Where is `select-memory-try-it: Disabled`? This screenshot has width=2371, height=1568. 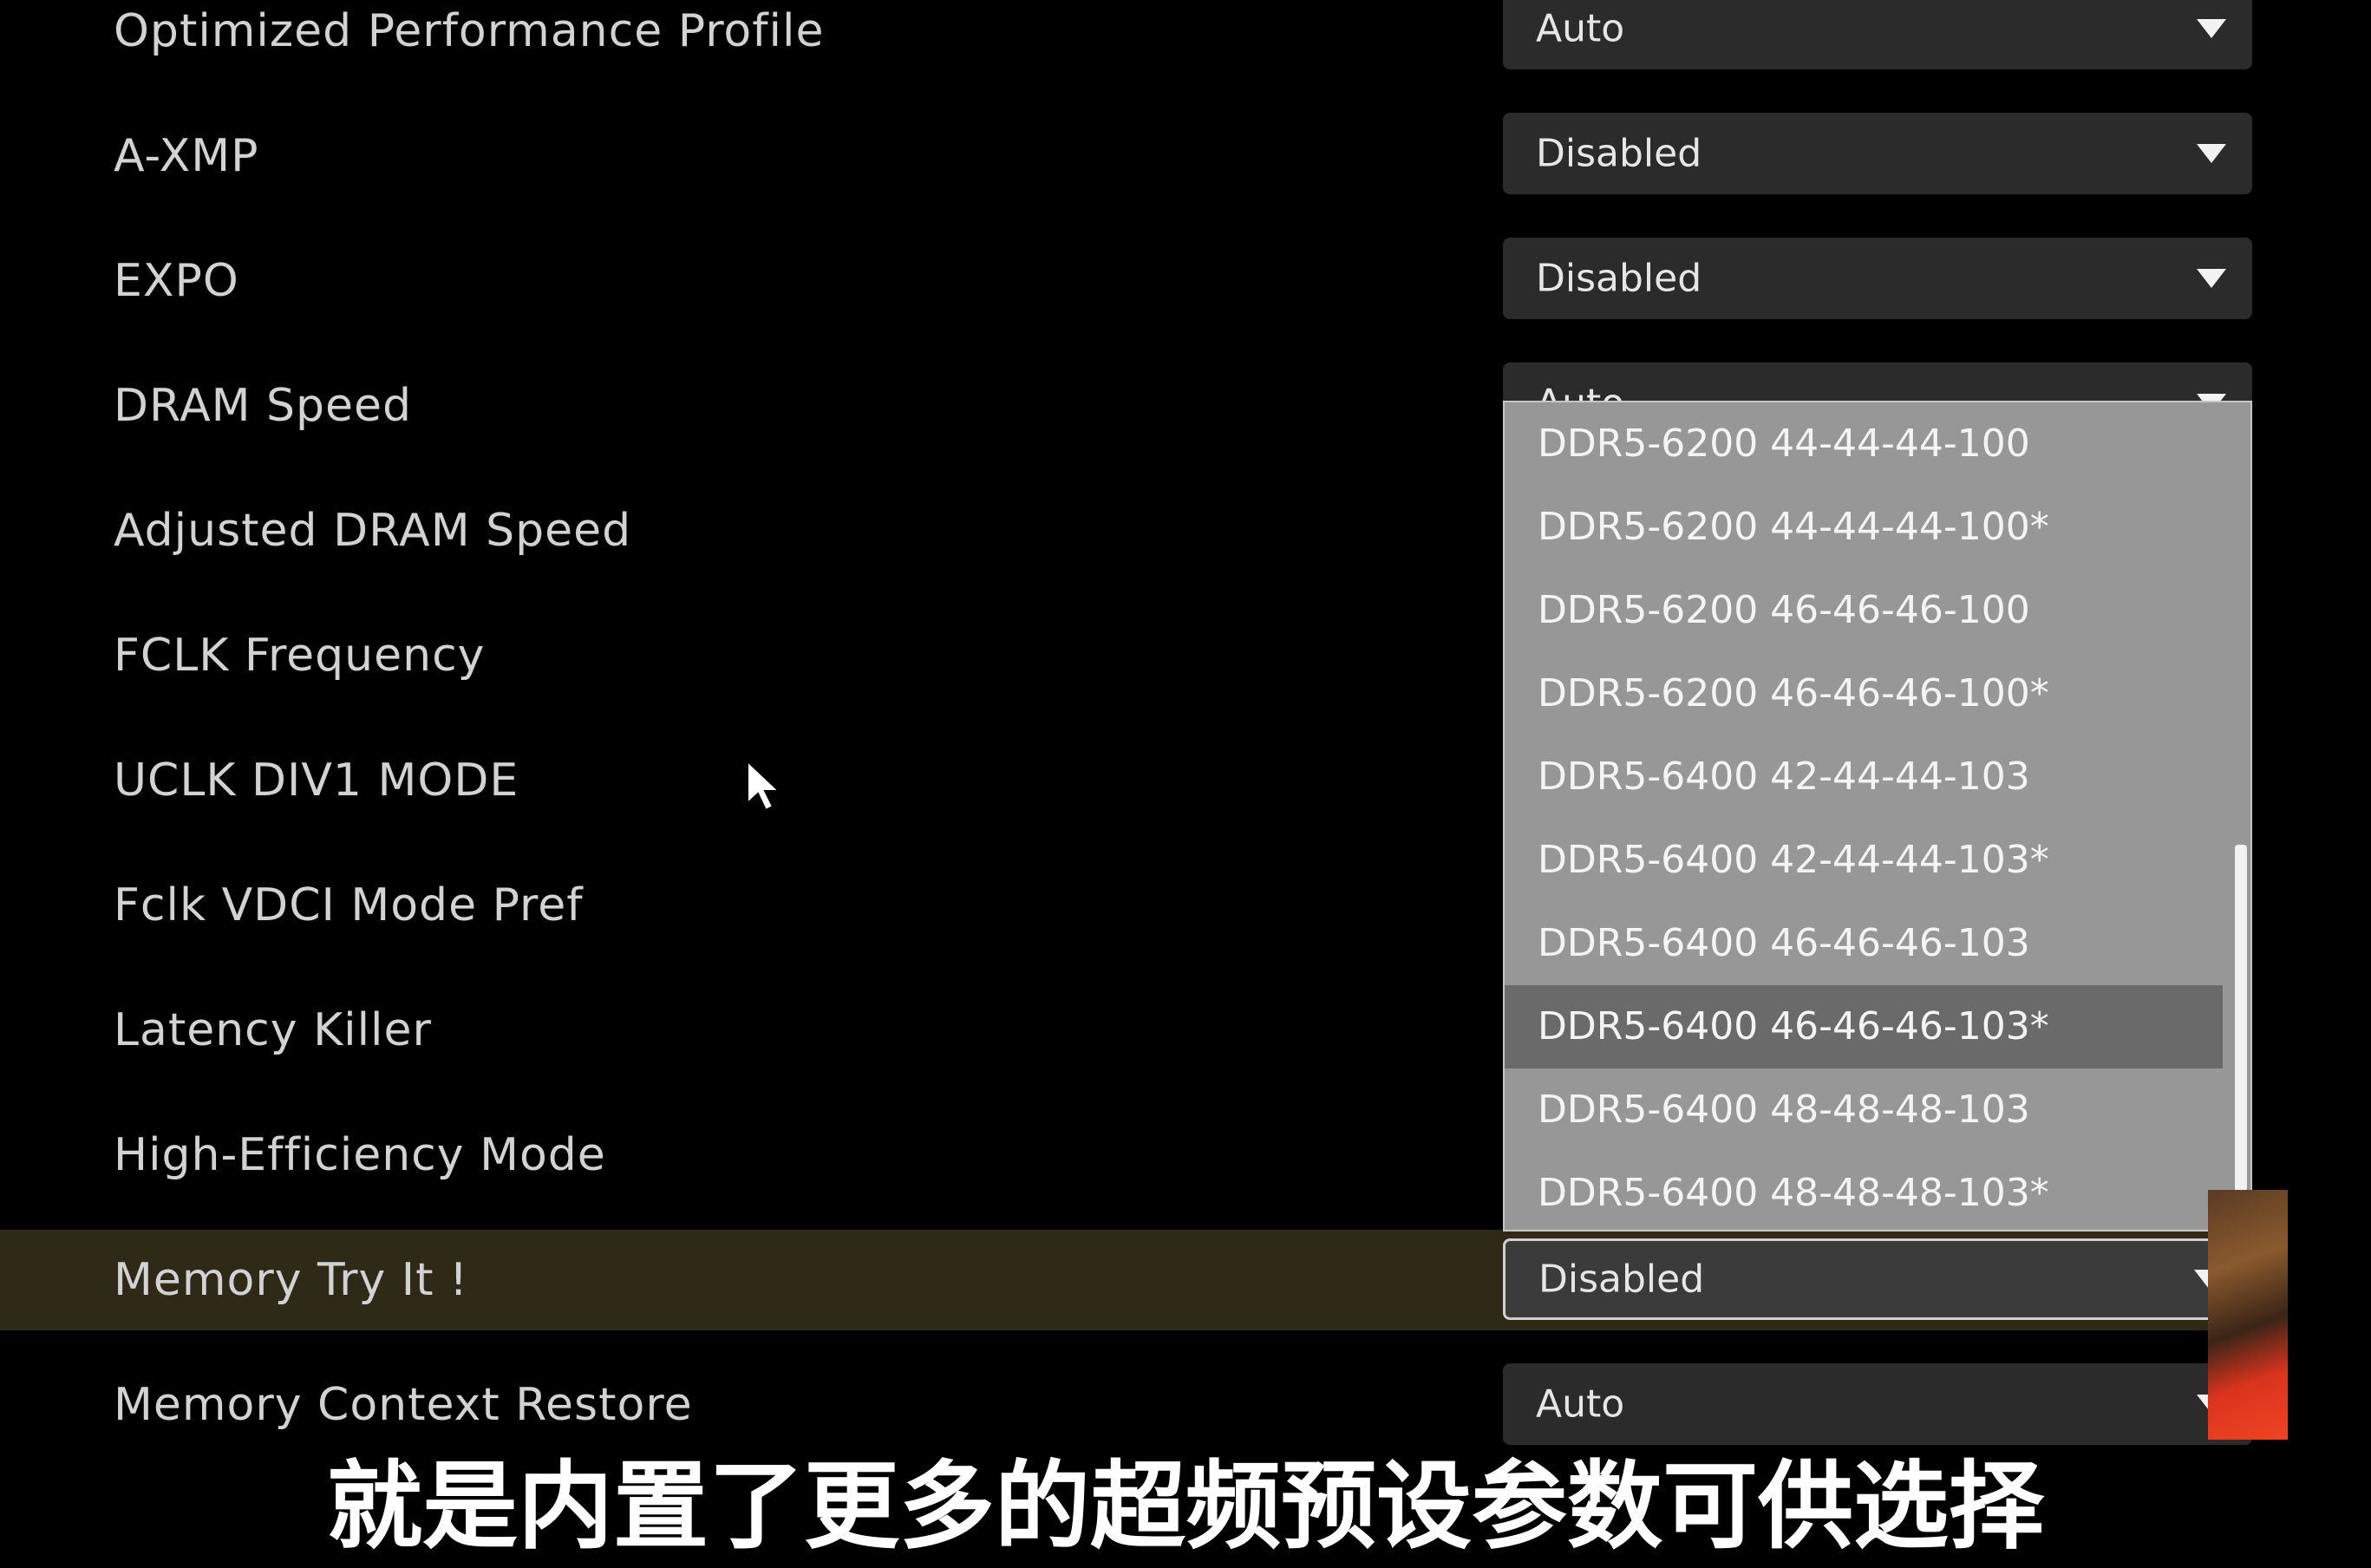
select-memory-try-it: Disabled is located at coordinates (1878, 1279).